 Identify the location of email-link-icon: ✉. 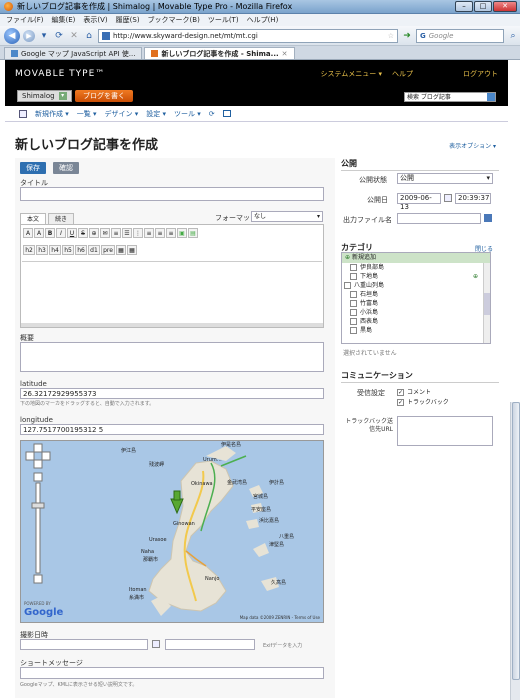
(105, 233).